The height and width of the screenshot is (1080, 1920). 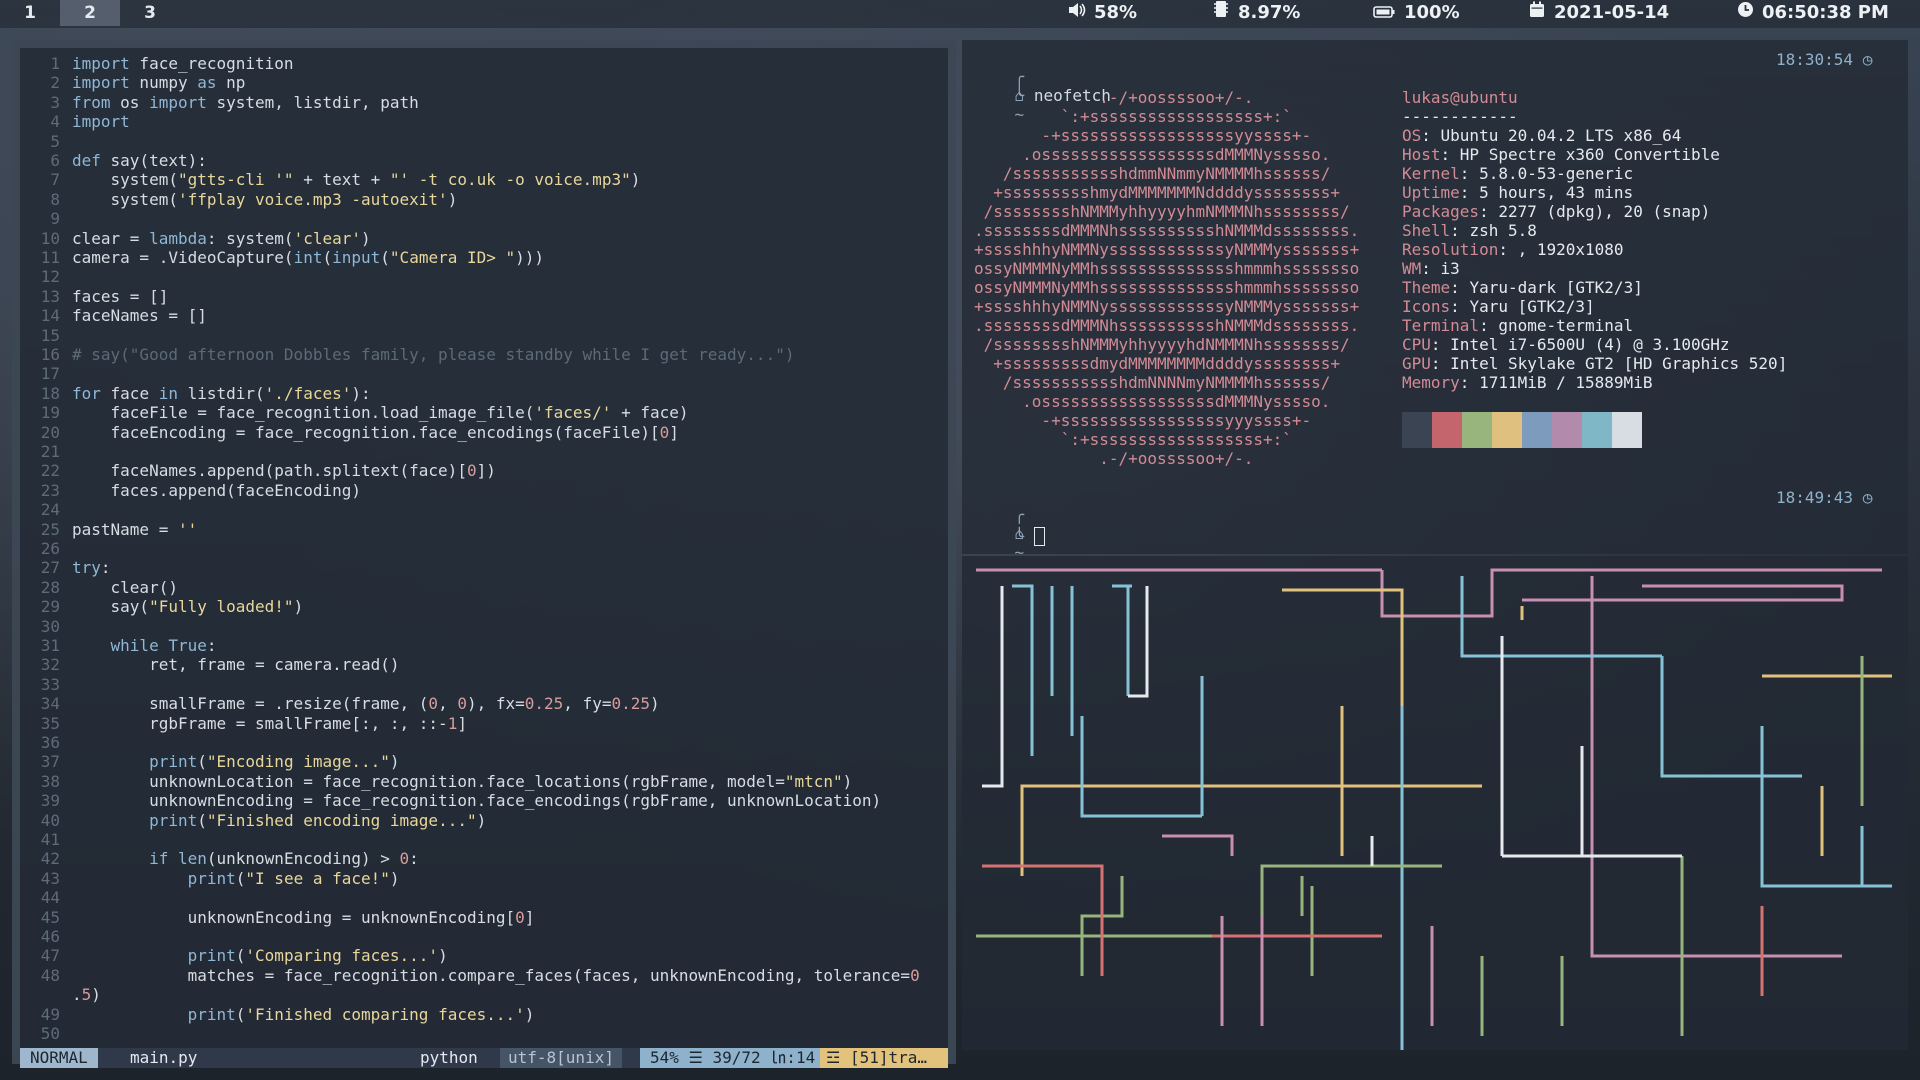 What do you see at coordinates (50, 374) in the screenshot?
I see `line-number: 17` at bounding box center [50, 374].